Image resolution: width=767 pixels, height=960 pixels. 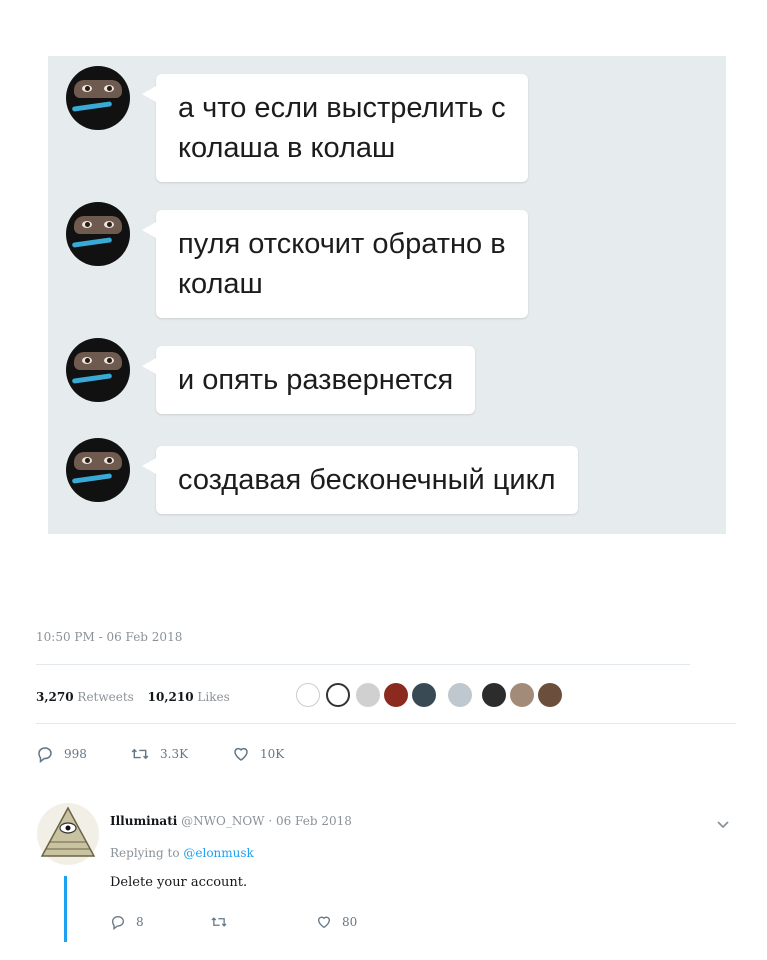 I want to click on reply-text: Delete your account., so click(x=179, y=882).